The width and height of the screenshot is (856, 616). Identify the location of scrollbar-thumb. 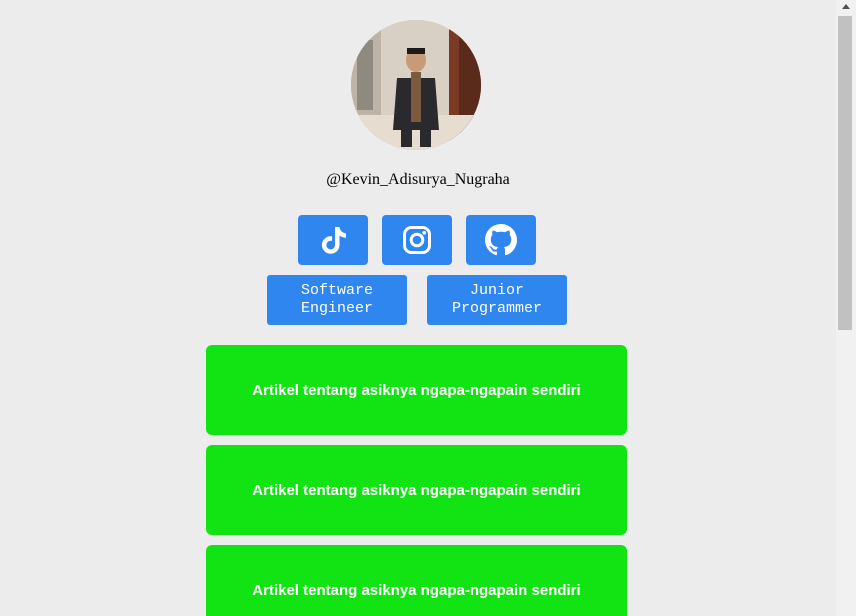
(845, 173).